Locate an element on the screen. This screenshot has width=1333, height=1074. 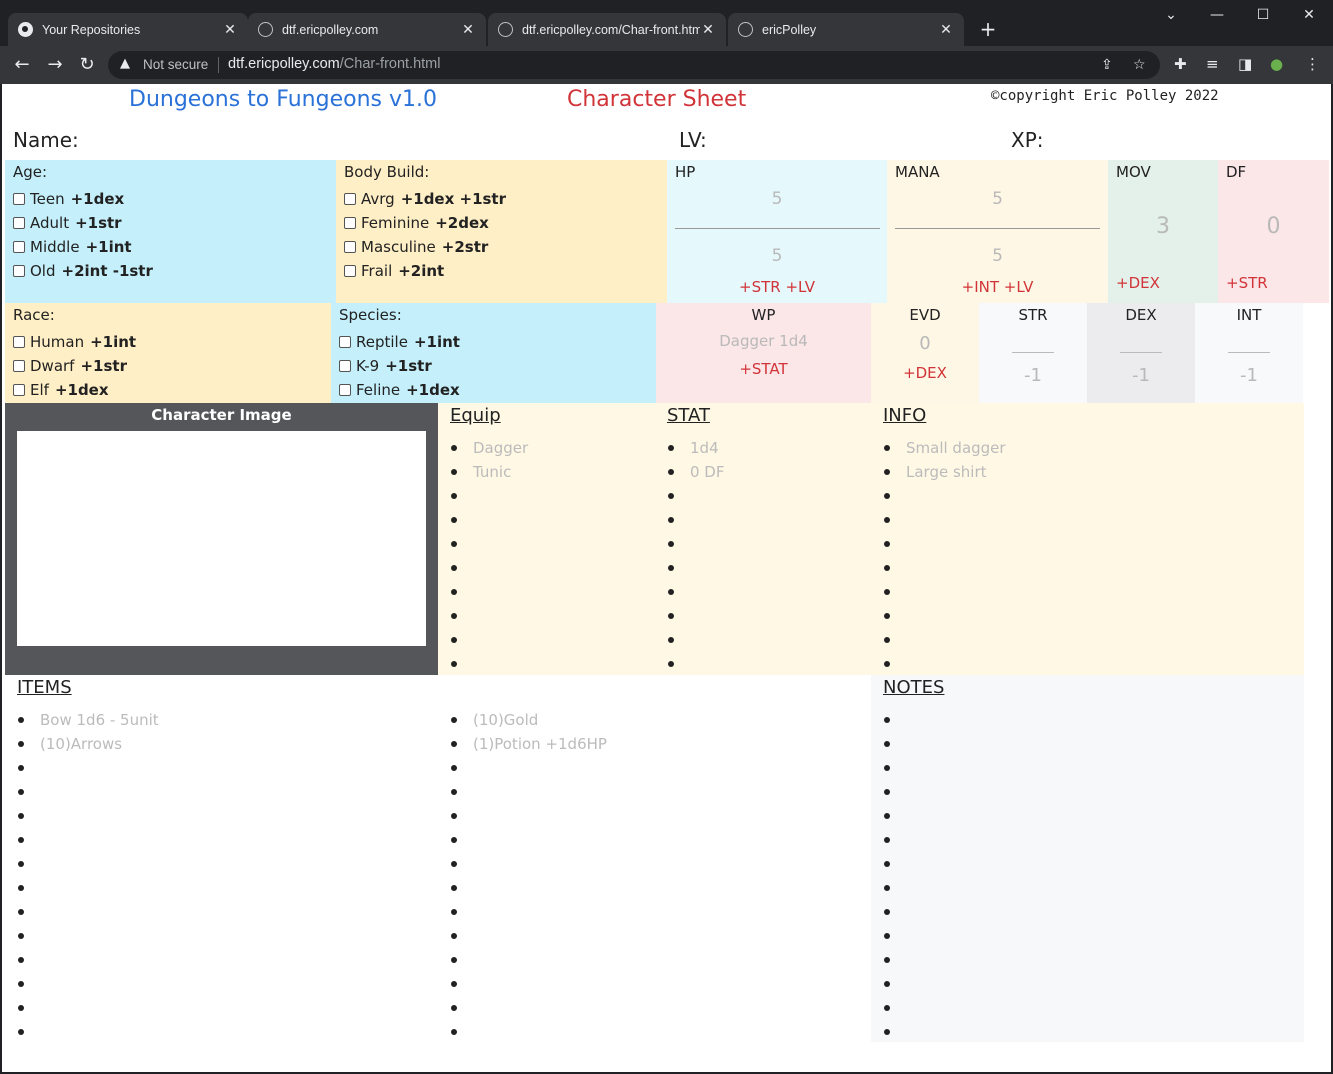
tab-your-repositories: Your Repositories ✕ is located at coordinates (128, 29).